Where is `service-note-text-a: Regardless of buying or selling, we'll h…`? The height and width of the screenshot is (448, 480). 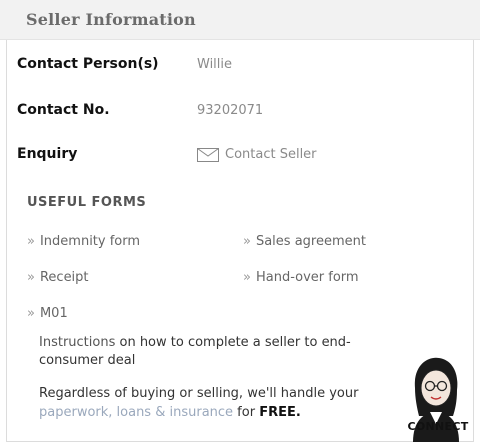 service-note-text-a: Regardless of buying or selling, we'll h… is located at coordinates (199, 393).